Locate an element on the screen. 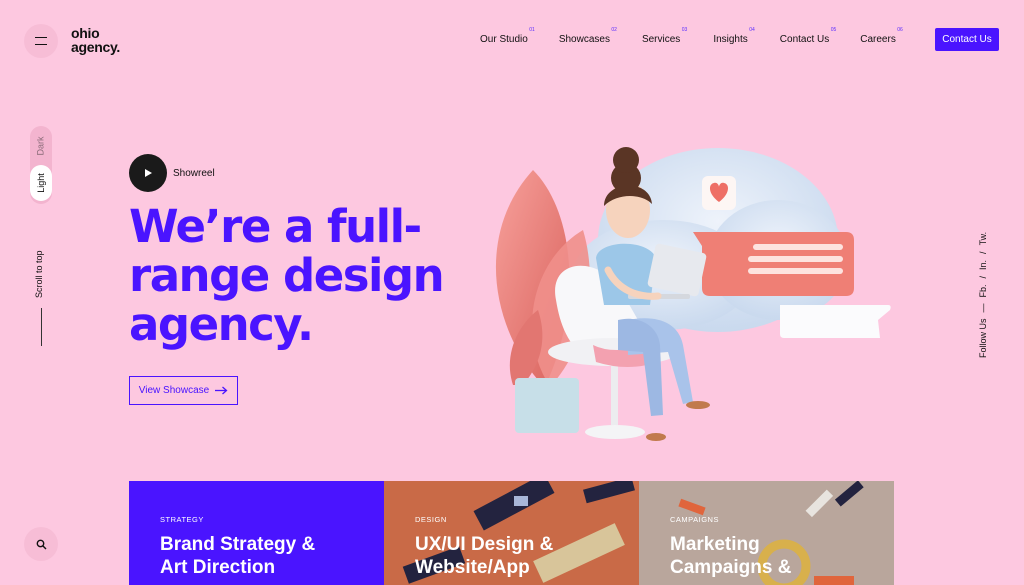  dark-mode-option: Dark is located at coordinates (41, 146).